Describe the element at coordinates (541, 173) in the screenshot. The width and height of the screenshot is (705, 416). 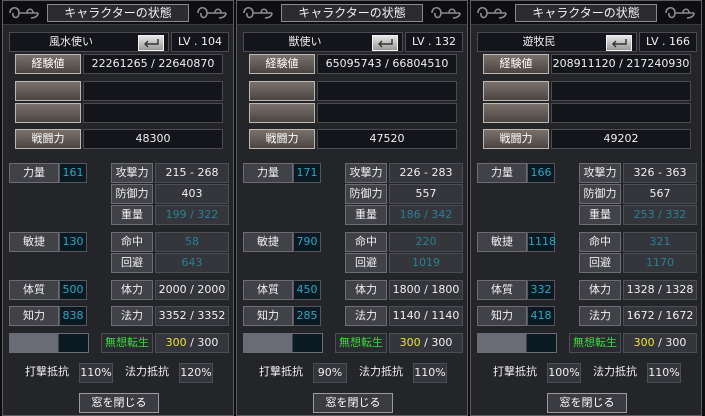
I see `strength-value: 166` at that location.